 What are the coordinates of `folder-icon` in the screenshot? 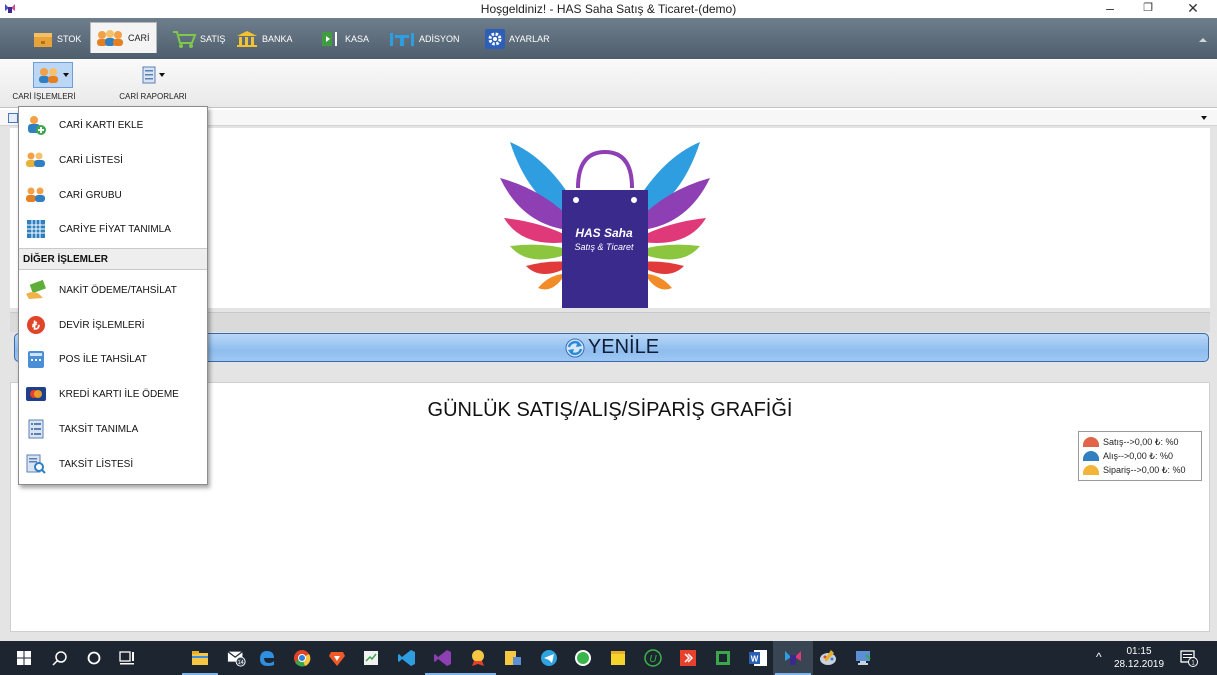 It's located at (200, 658).